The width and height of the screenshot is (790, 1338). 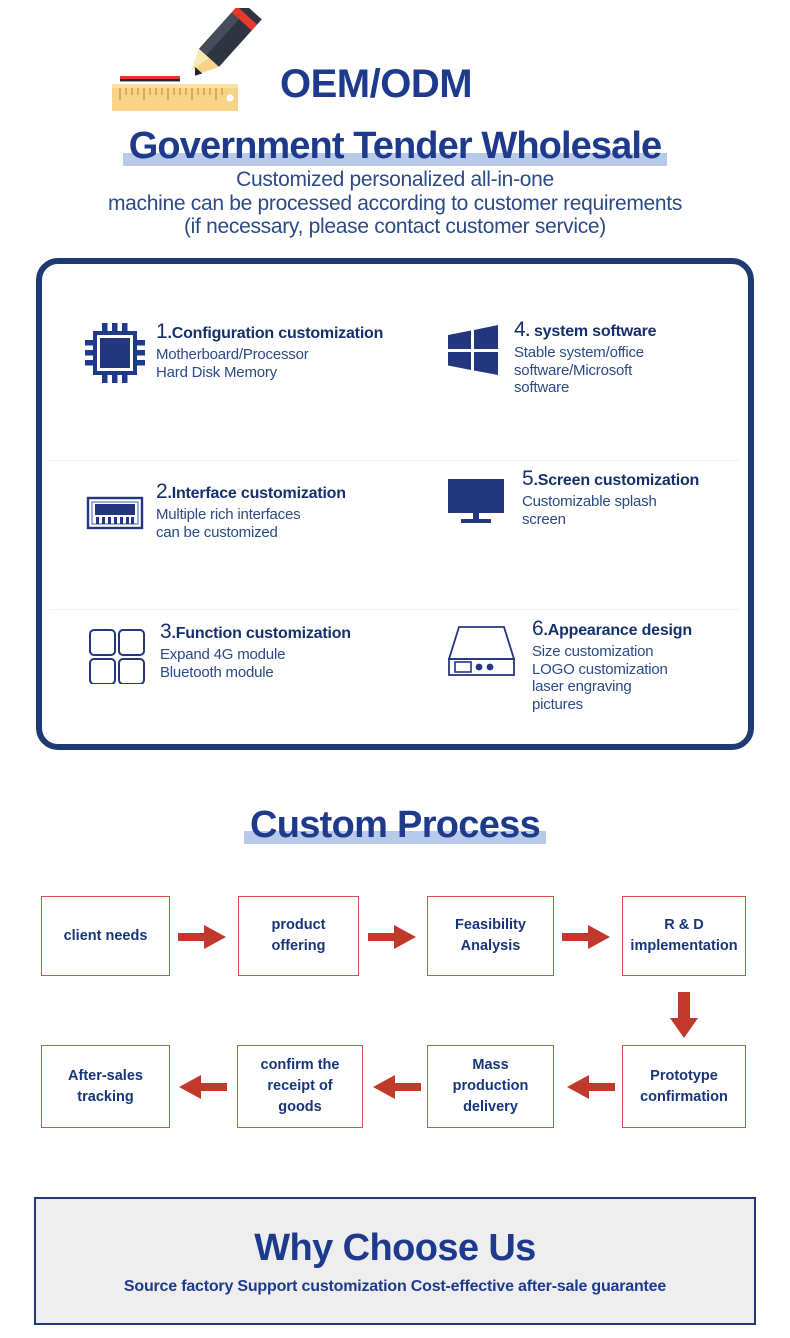 What do you see at coordinates (105, 936) in the screenshot?
I see `flow-step-client-needs: client needs` at bounding box center [105, 936].